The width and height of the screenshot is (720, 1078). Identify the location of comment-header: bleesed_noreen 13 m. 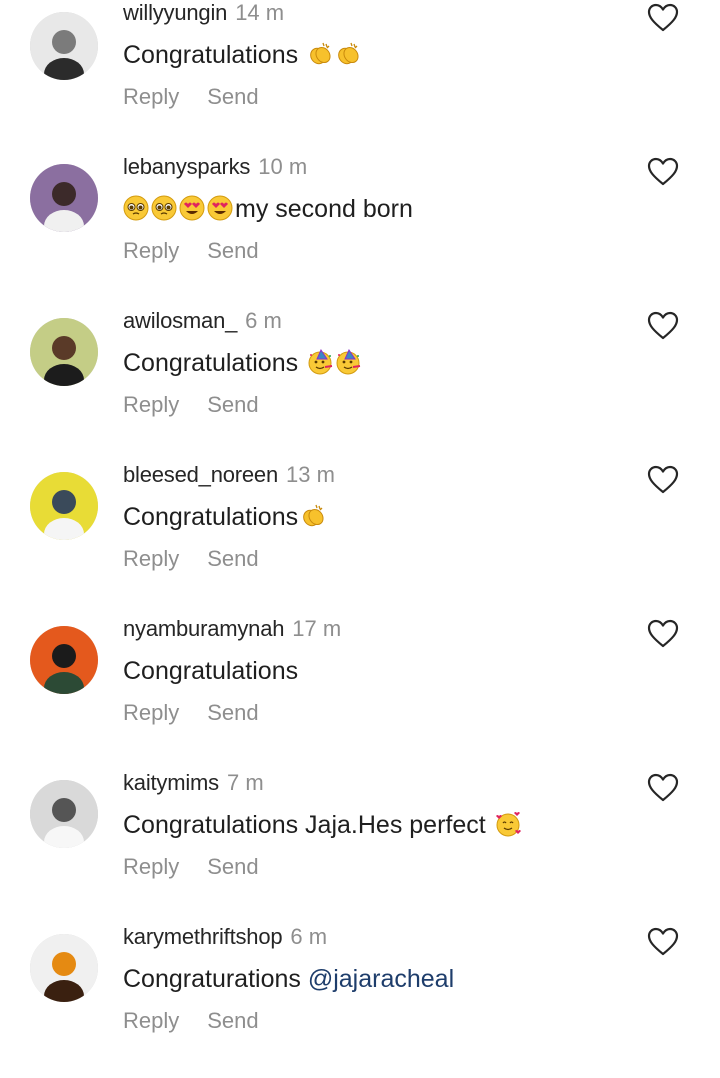
(229, 475).